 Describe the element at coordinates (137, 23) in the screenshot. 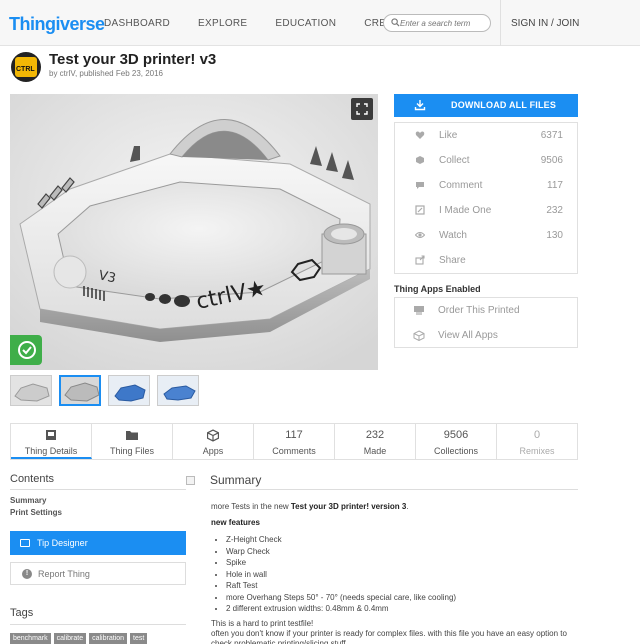

I see `nav-dashboard: DASHBOARD` at that location.